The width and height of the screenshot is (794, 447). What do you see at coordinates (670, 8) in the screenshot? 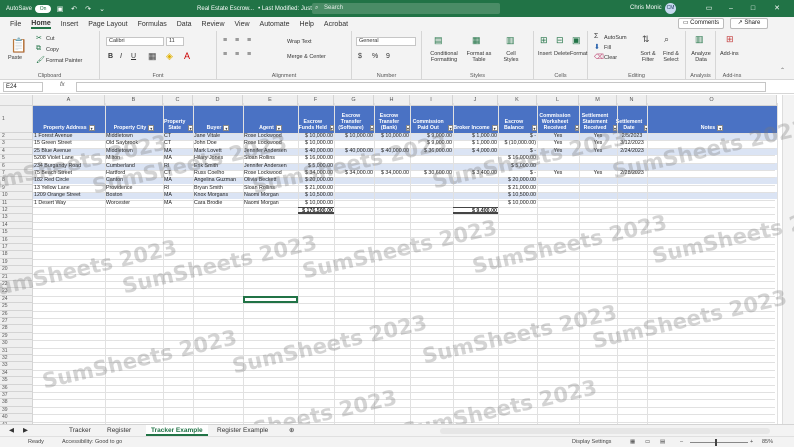
I see `avatar: CM` at bounding box center [670, 8].